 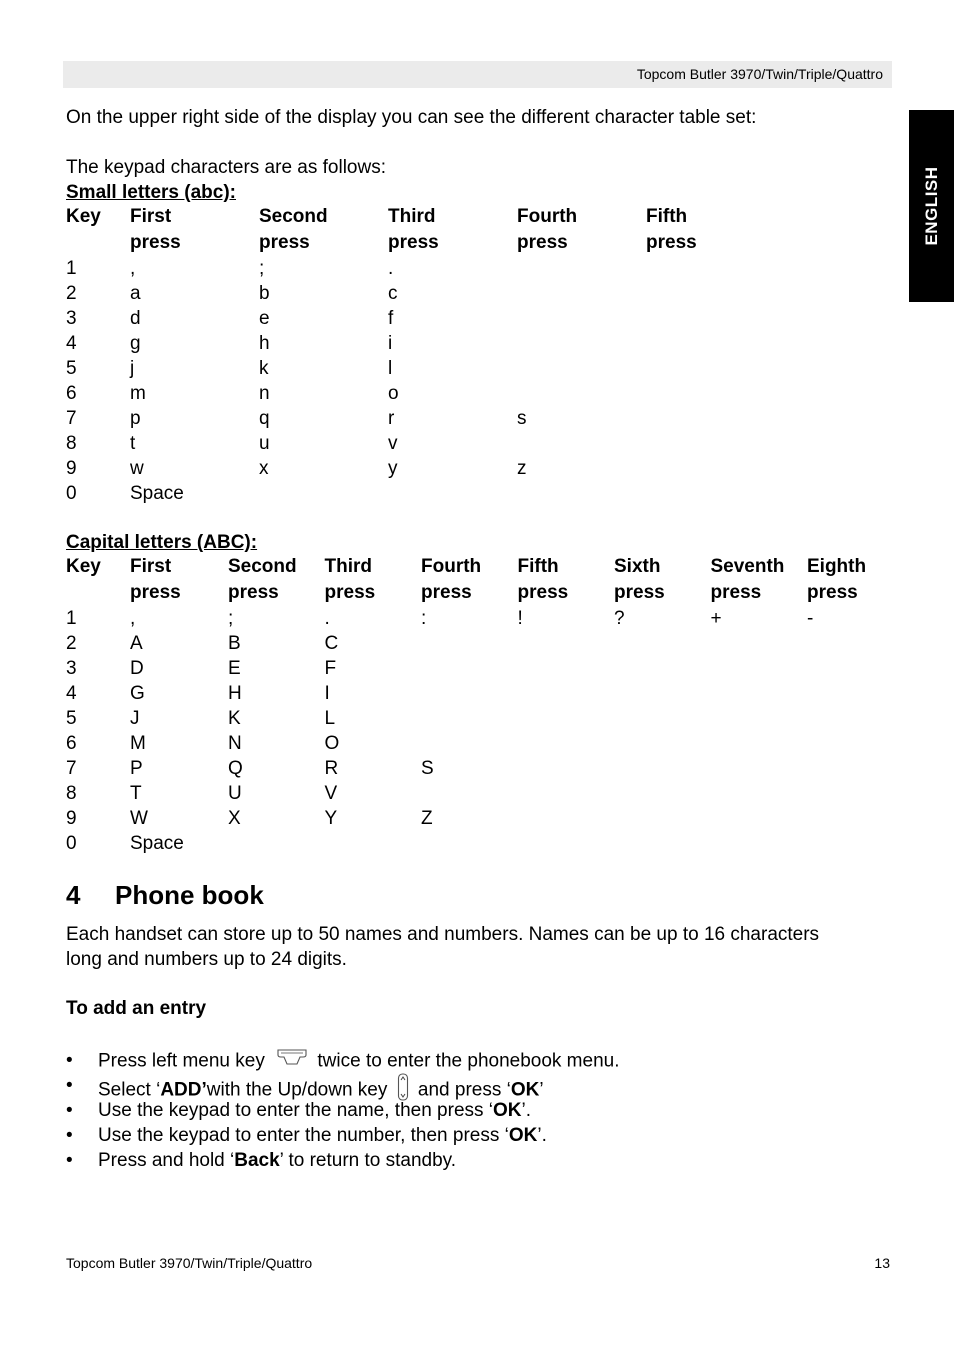 What do you see at coordinates (619, 618) in the screenshot?
I see `char-cell: ?` at bounding box center [619, 618].